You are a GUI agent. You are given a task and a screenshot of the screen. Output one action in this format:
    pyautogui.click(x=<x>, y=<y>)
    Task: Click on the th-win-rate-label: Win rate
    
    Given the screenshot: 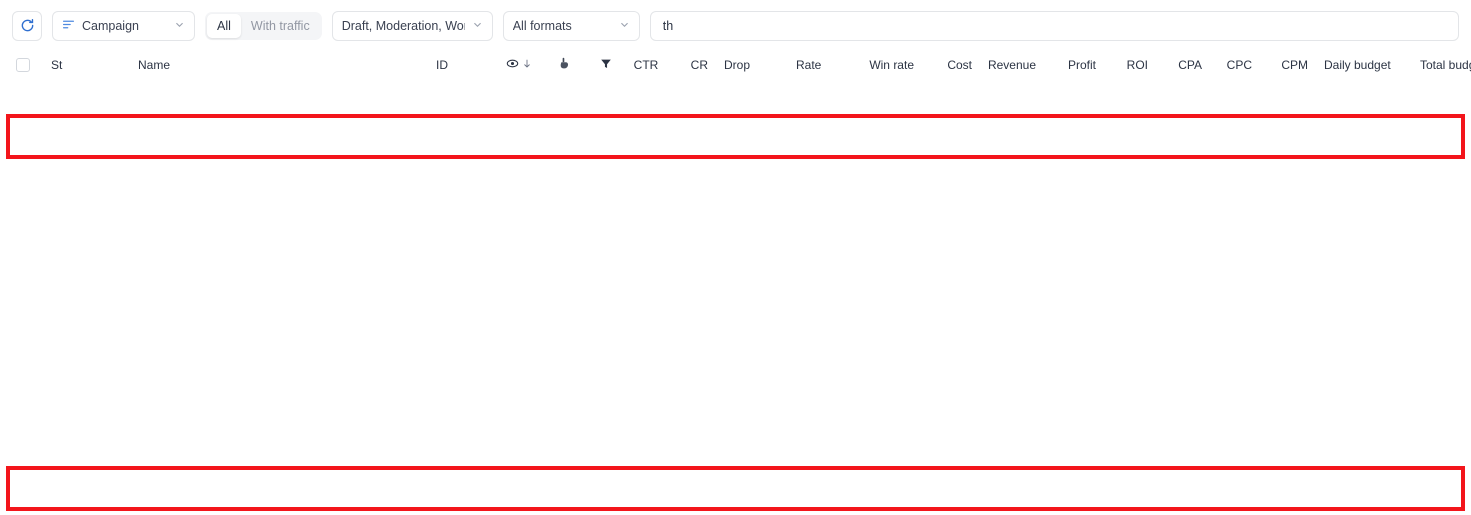 What is the action you would take?
    pyautogui.click(x=891, y=65)
    